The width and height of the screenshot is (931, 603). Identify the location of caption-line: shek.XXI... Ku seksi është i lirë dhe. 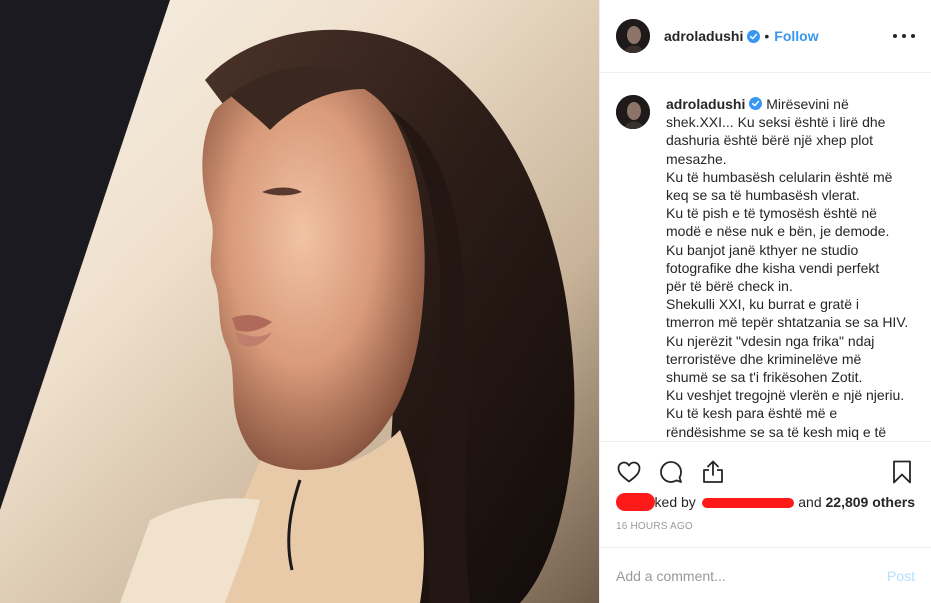
(776, 122).